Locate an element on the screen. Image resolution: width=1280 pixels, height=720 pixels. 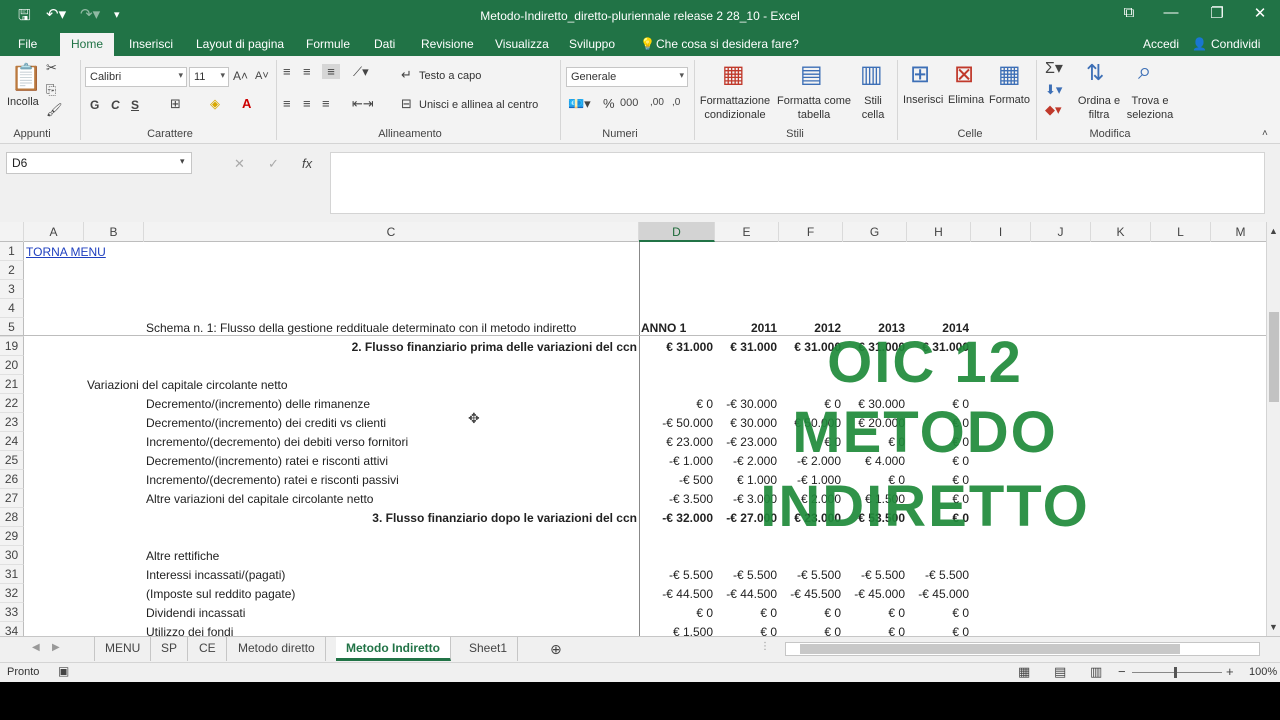
row-header: 3 is located at coordinates (12, 289).